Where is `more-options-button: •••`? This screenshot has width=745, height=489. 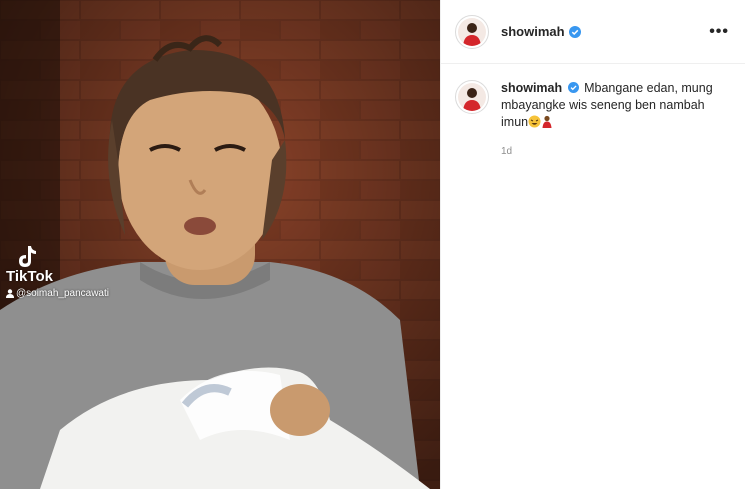 more-options-button: ••• is located at coordinates (719, 32).